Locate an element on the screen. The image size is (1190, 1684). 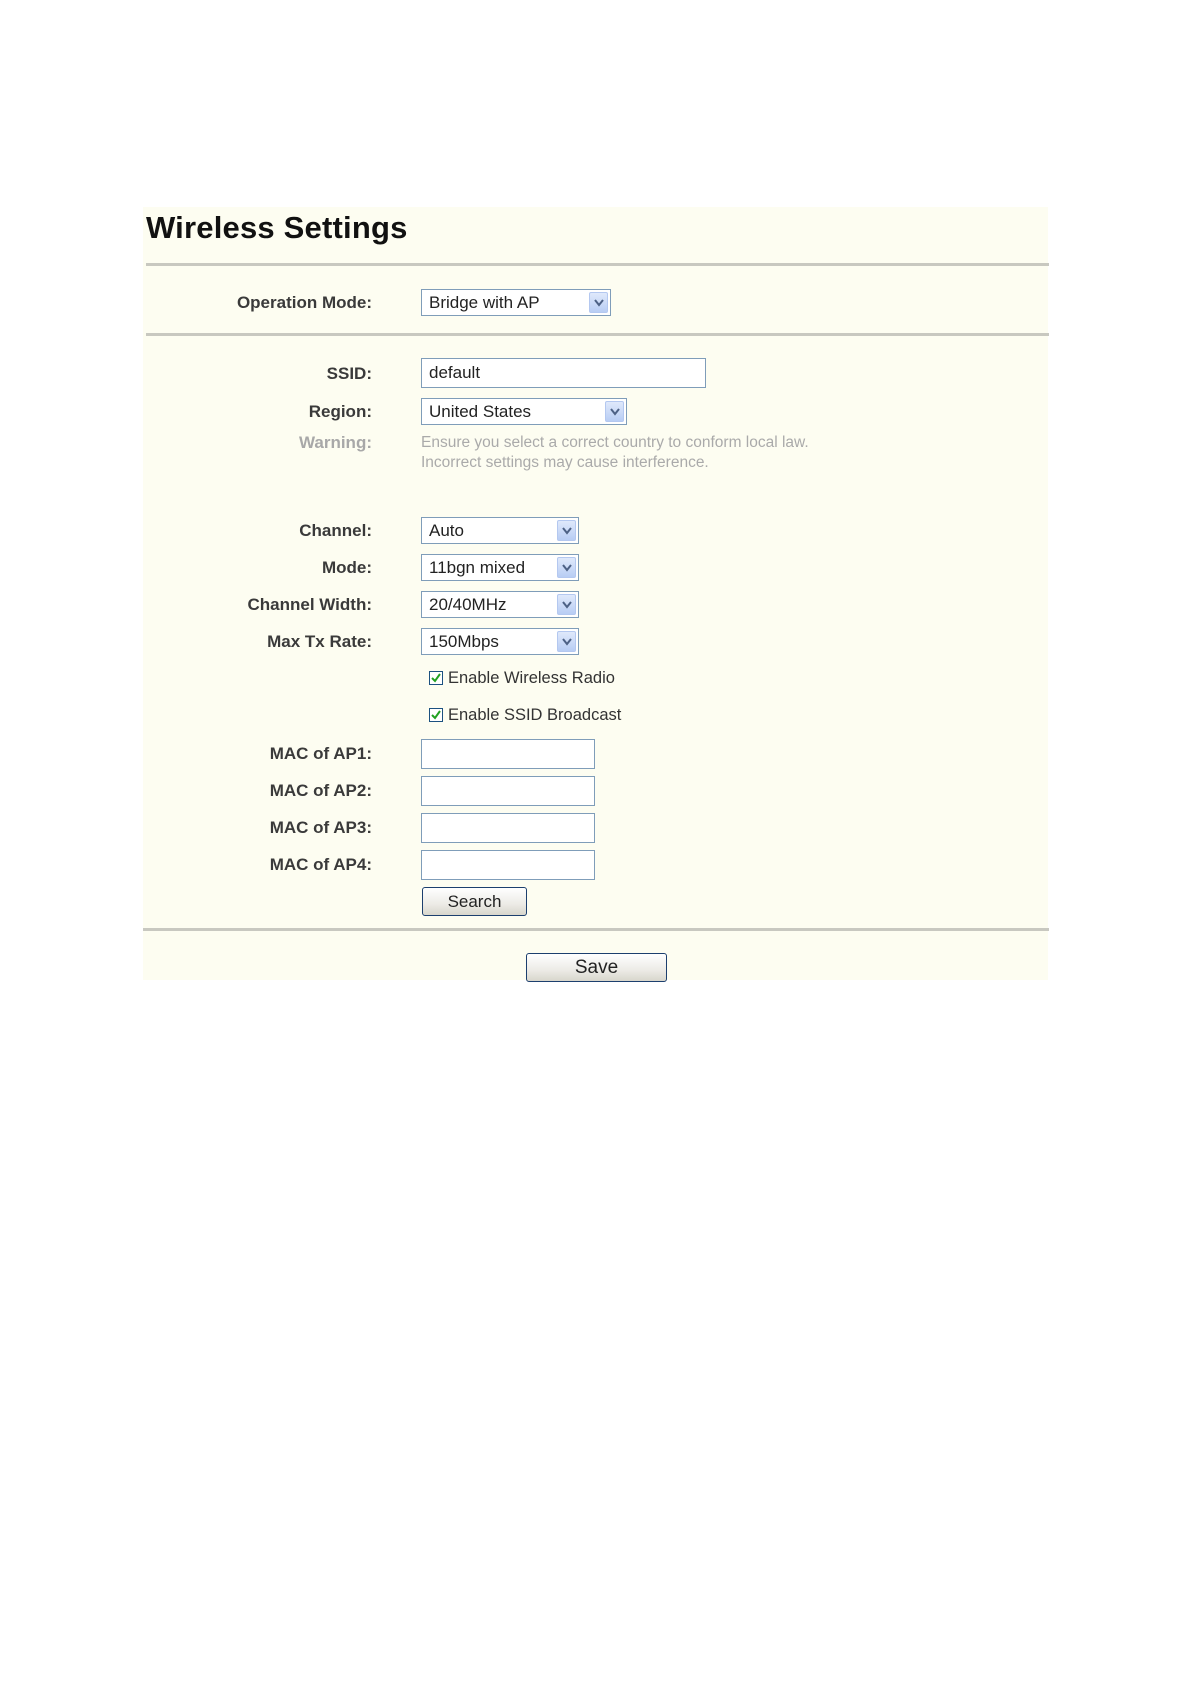
ssid-label: SSID: is located at coordinates (349, 373).